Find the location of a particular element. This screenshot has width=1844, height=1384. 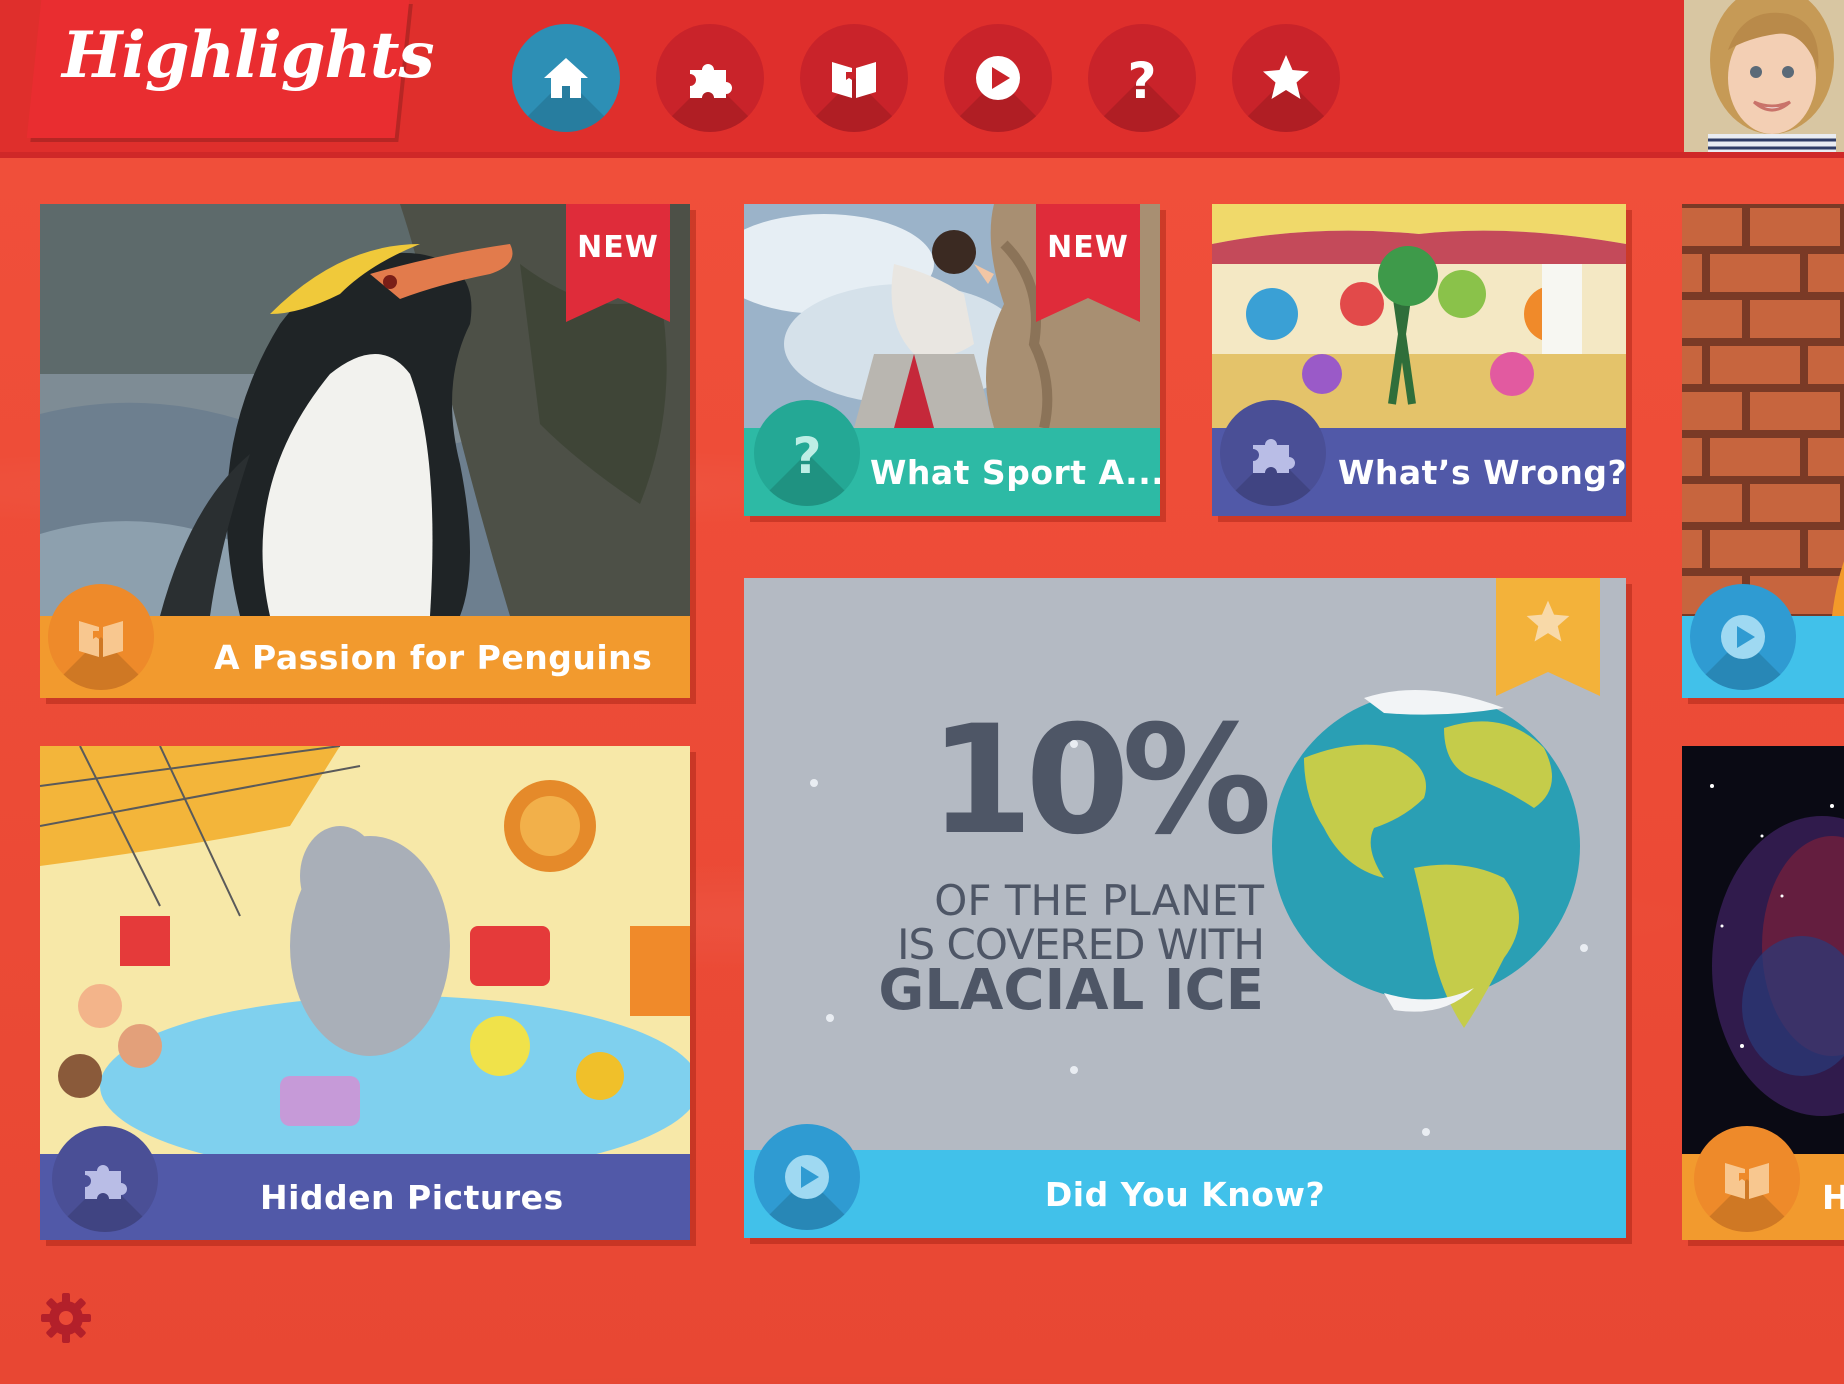

featured-badge is located at coordinates (1548, 637).